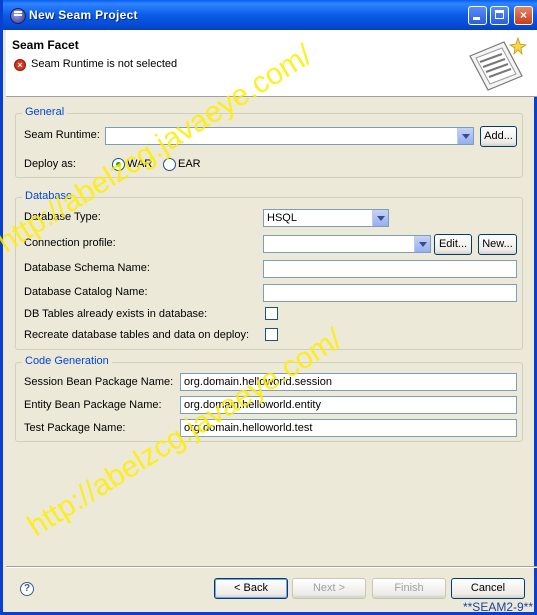  What do you see at coordinates (289, 136) in the screenshot?
I see `seam-runtime-combo` at bounding box center [289, 136].